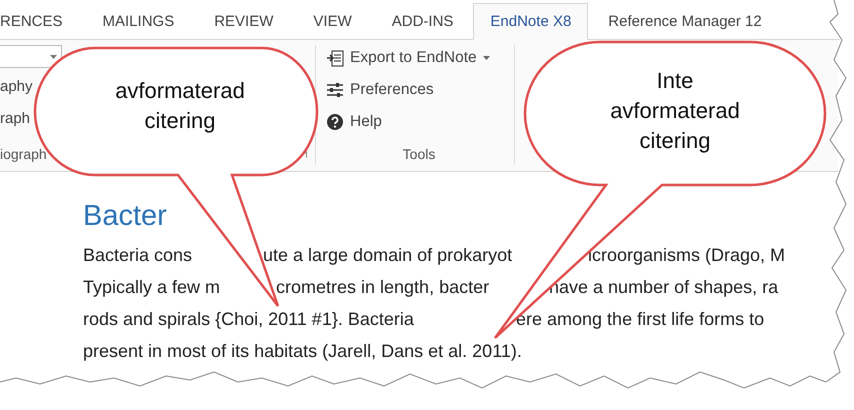 Image resolution: width=854 pixels, height=410 pixels. I want to click on help-icon, so click(335, 122).